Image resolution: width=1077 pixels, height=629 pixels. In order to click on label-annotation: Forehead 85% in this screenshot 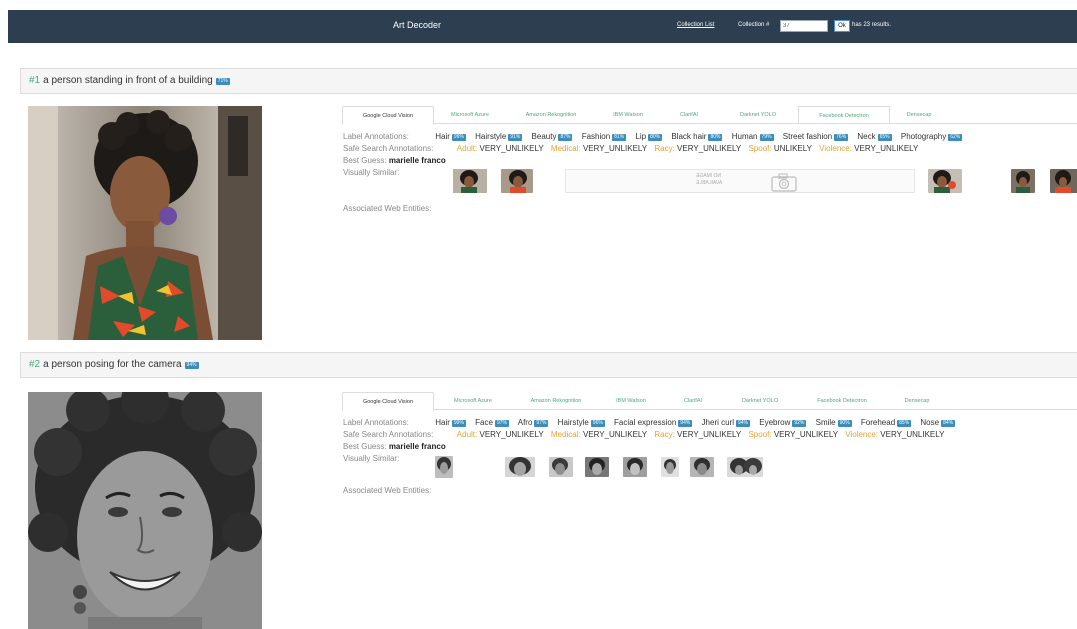, I will do `click(886, 422)`.